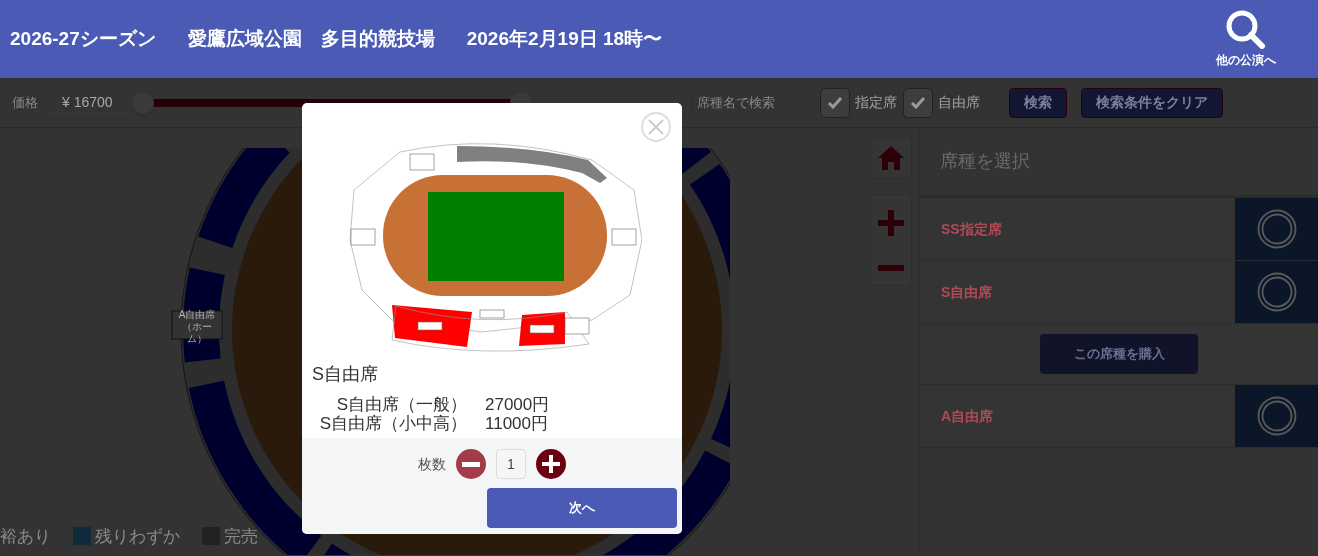 This screenshot has height=556, width=1318. I want to click on map-section-label: A自由席（ホーム）, so click(197, 327).